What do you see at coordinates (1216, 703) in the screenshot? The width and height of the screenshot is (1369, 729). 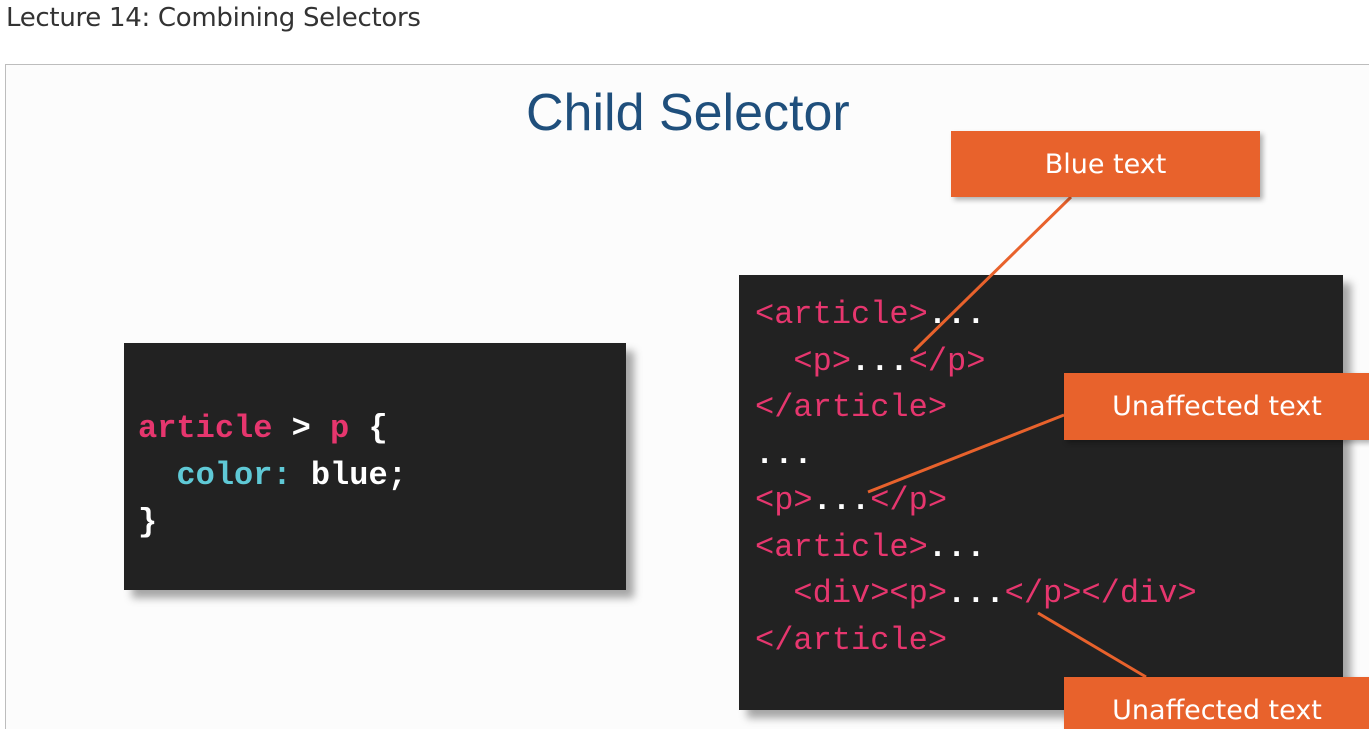 I see `callout-unaffected-text-2: Unaffected text` at bounding box center [1216, 703].